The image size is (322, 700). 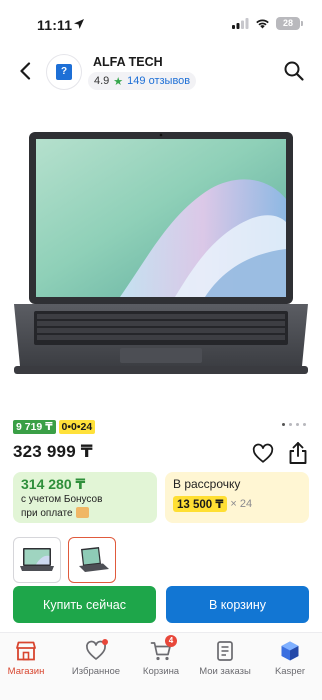 What do you see at coordinates (47, 513) in the screenshot?
I see `bonus-note-line2: при оплате` at bounding box center [47, 513].